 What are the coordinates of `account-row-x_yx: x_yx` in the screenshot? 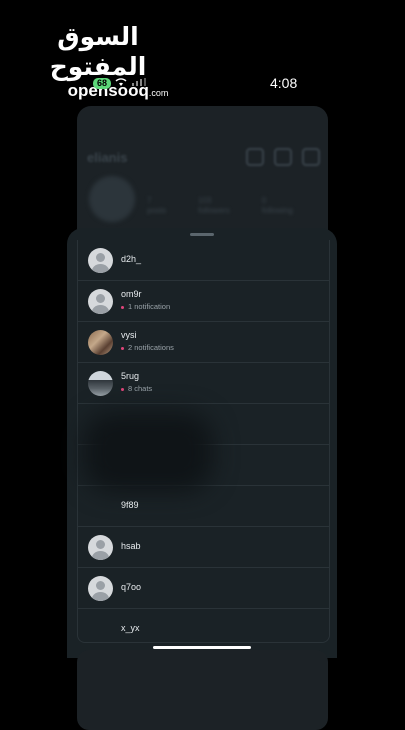 It's located at (203, 629).